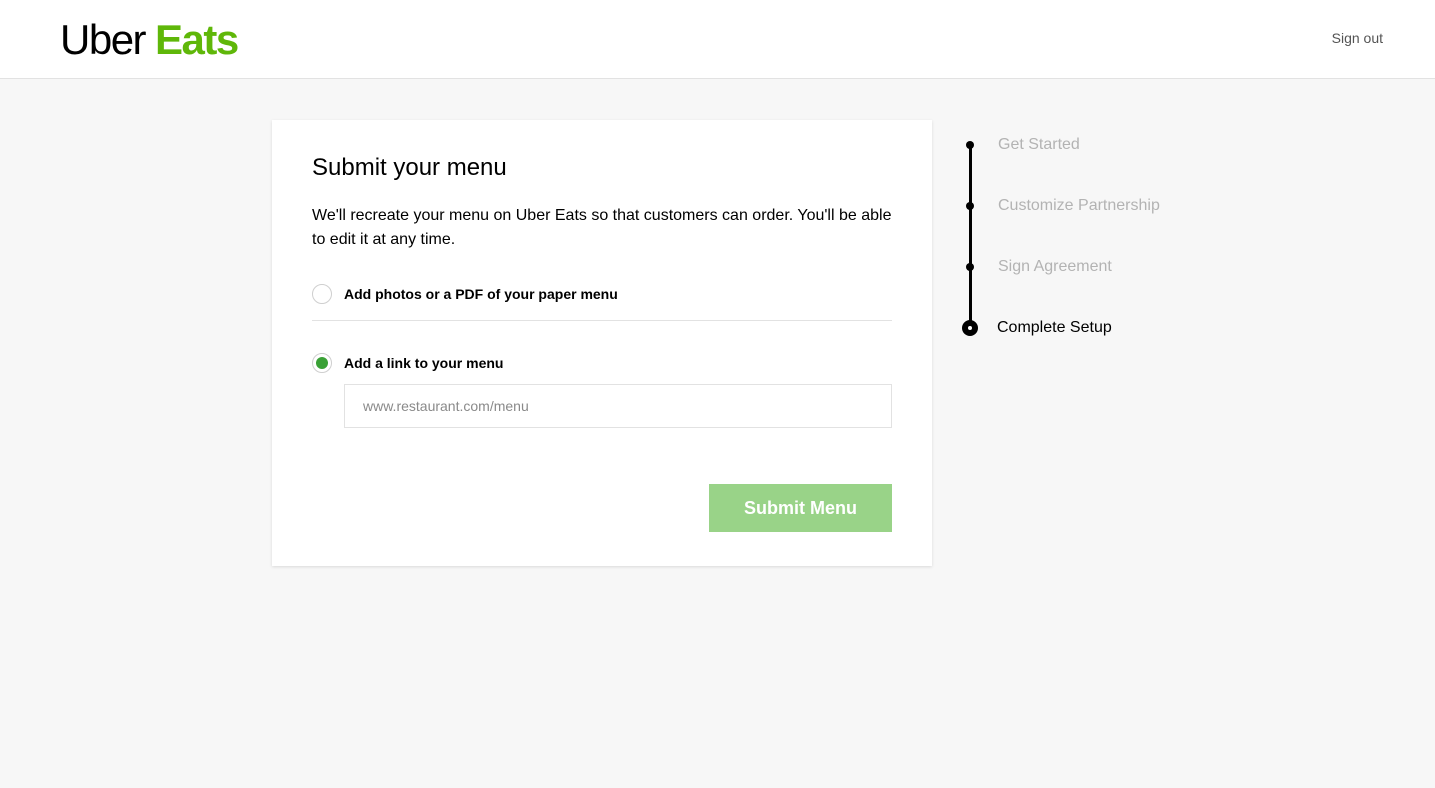  Describe the element at coordinates (1357, 38) in the screenshot. I see `sign-out-link: Sign out` at that location.